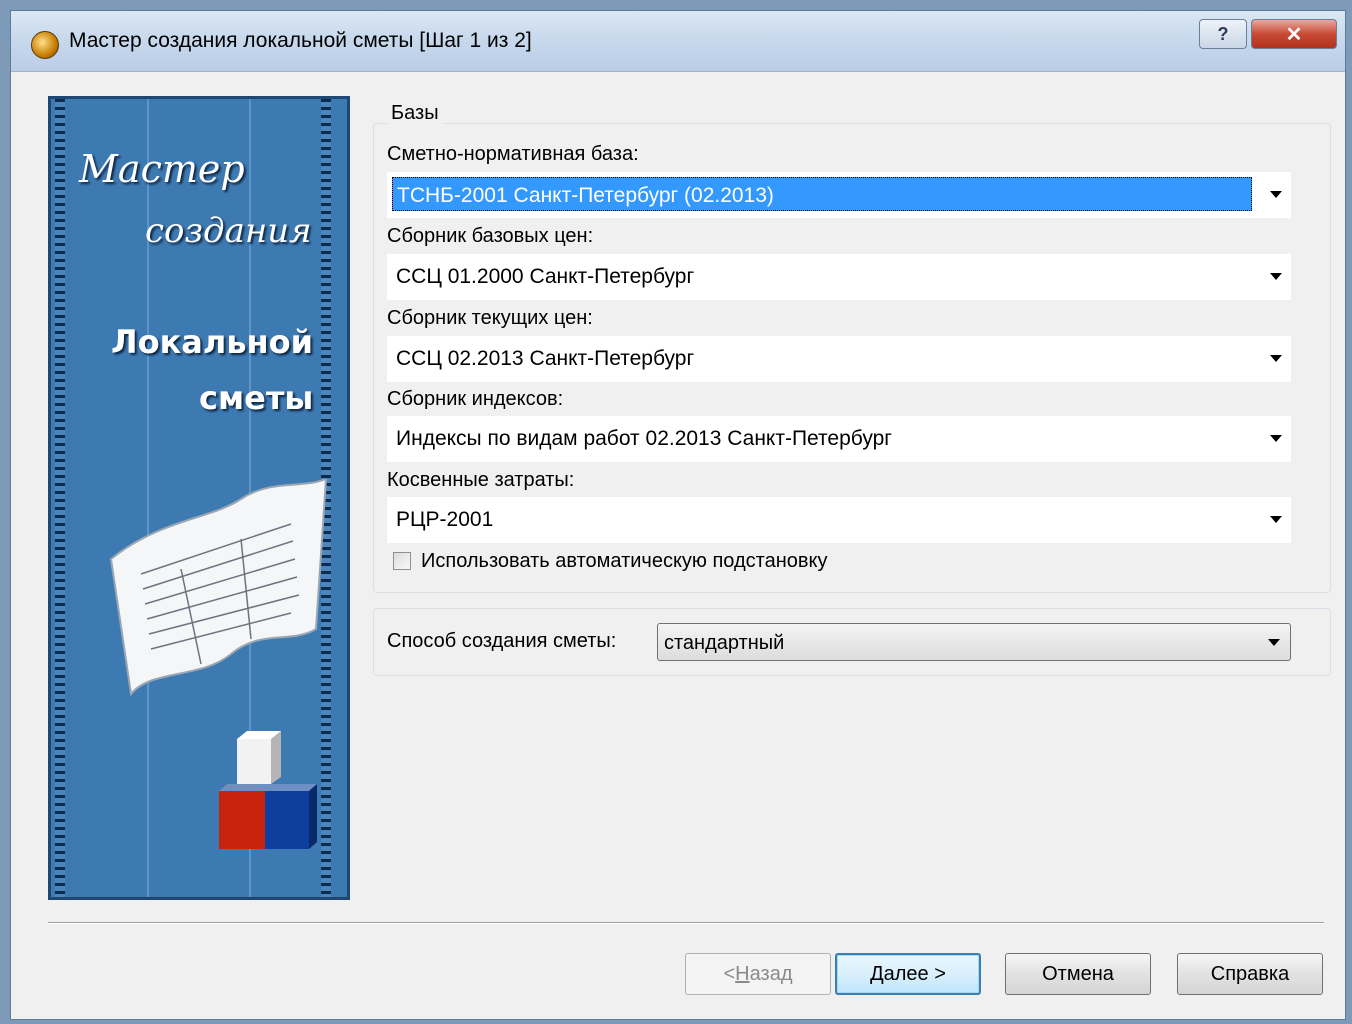 This screenshot has width=1352, height=1024. Describe the element at coordinates (839, 277) in the screenshot. I see `base-prices-combo: ССЦ 01.2000 Санкт-Петербург` at that location.